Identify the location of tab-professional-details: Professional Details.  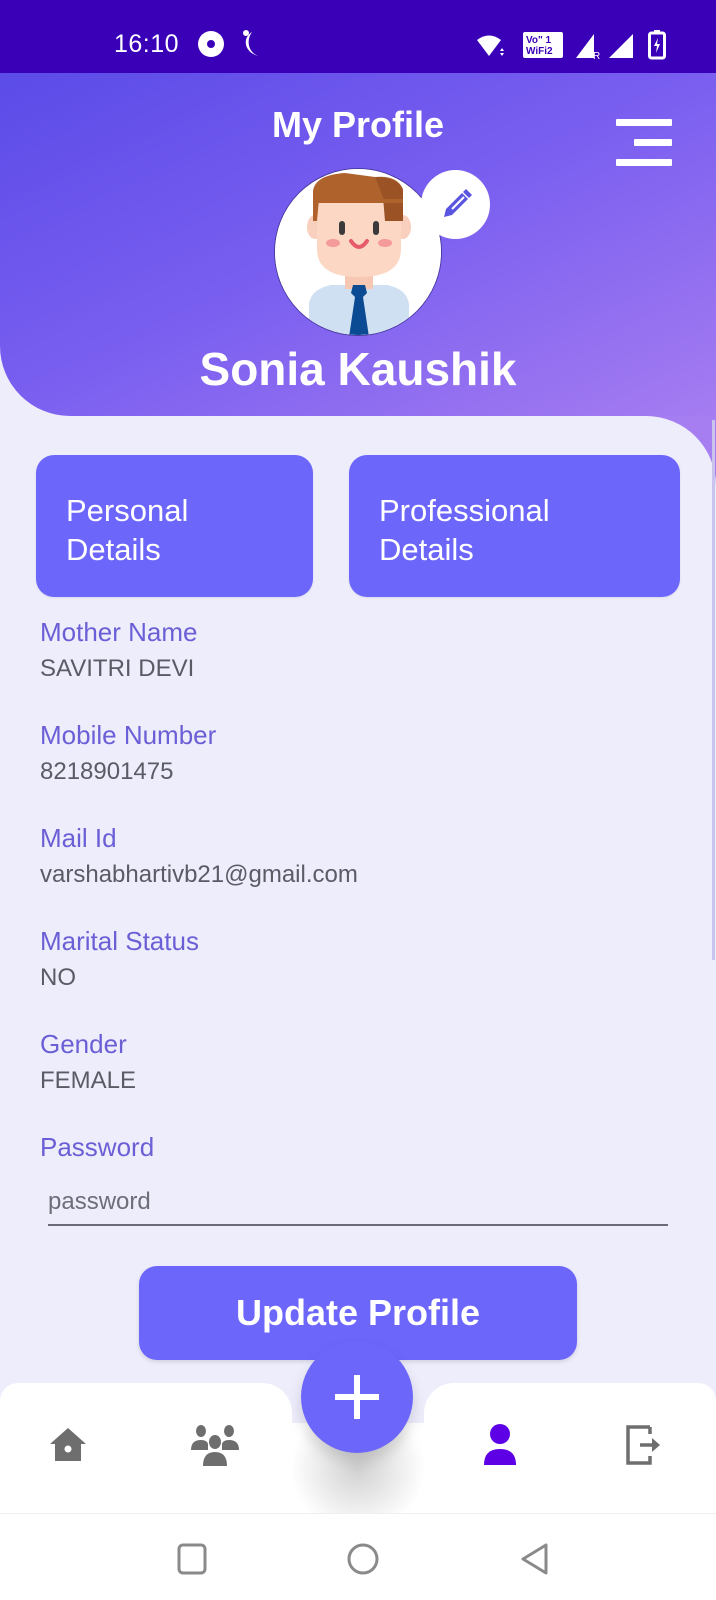
(514, 526).